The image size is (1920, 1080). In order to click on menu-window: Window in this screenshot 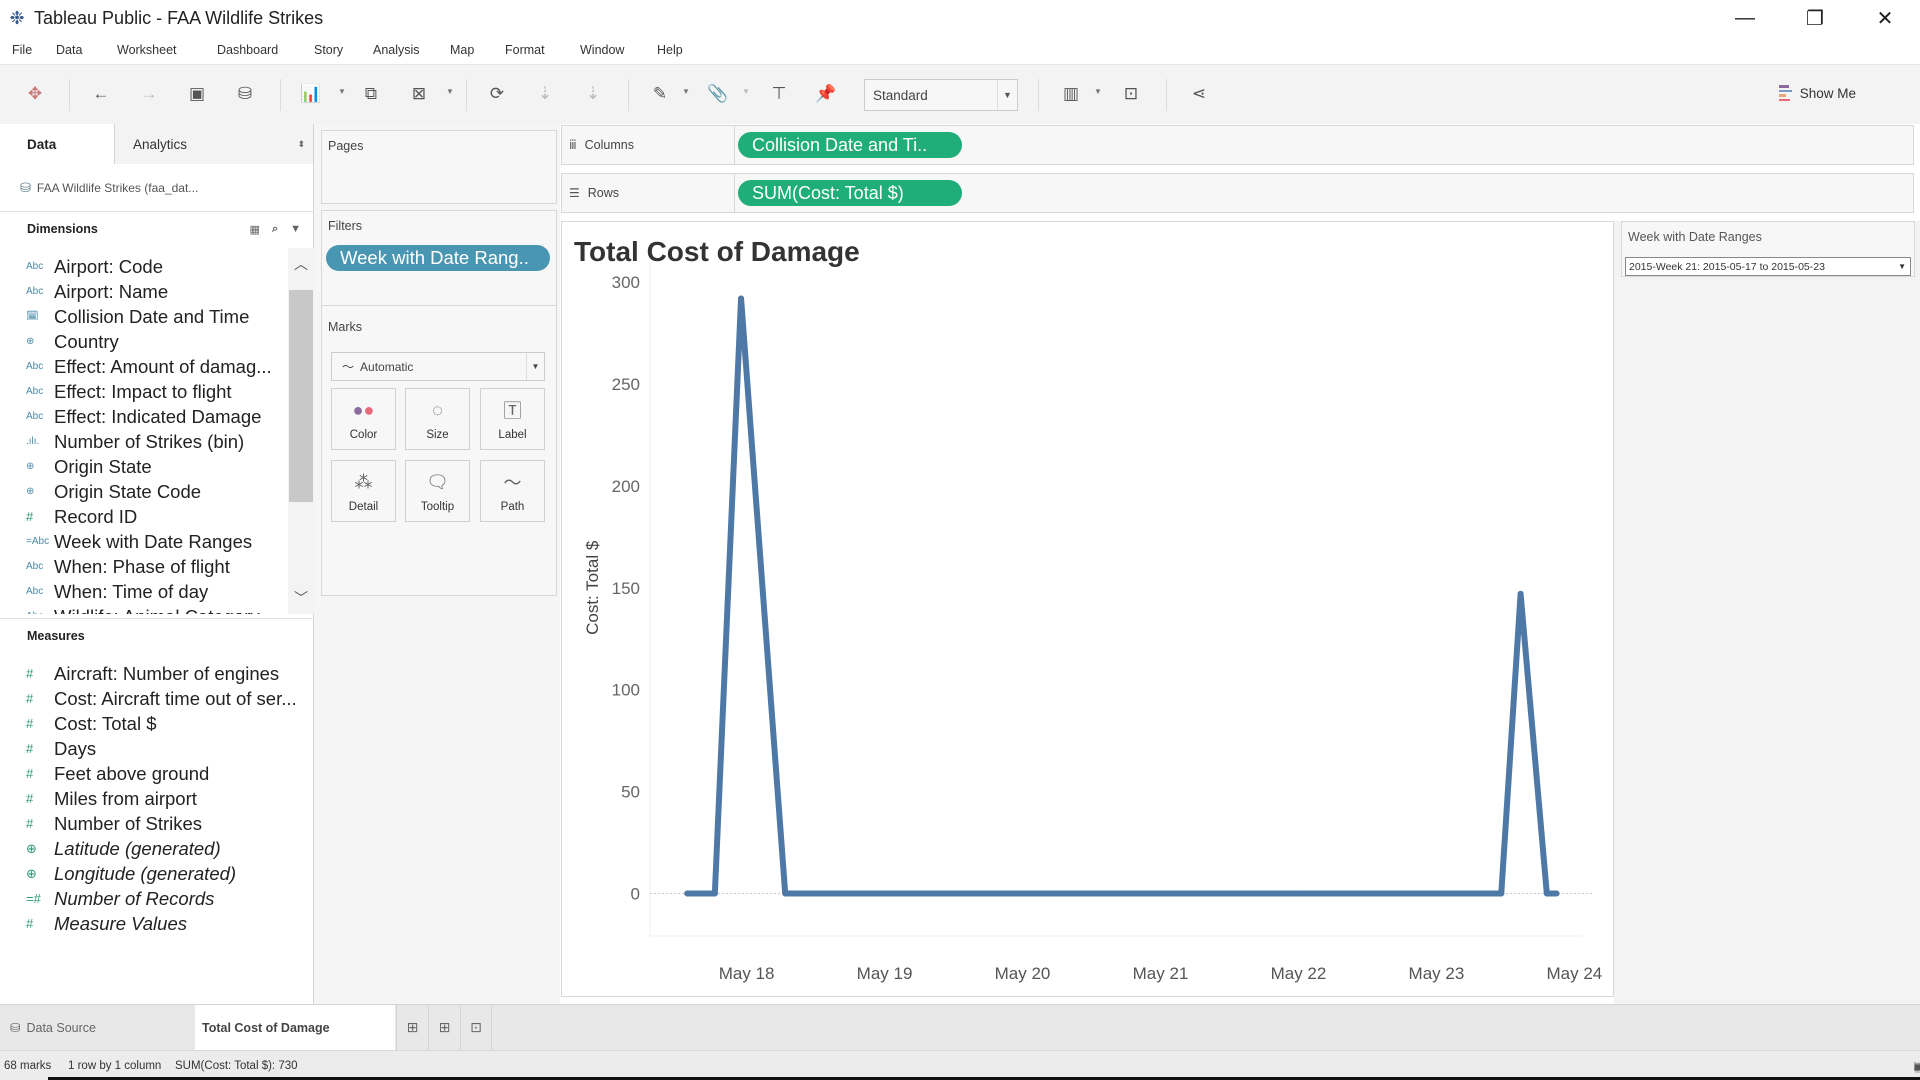, I will do `click(602, 50)`.